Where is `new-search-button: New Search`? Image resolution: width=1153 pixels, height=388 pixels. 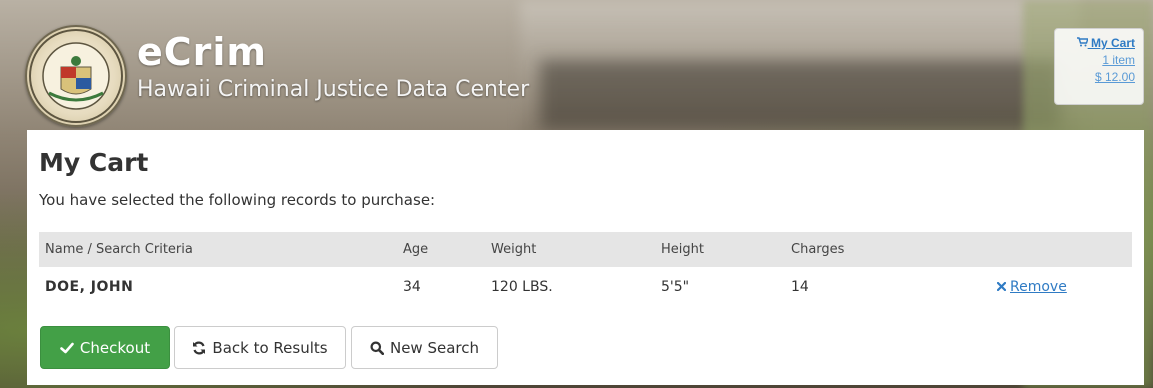 new-search-button: New Search is located at coordinates (424, 347).